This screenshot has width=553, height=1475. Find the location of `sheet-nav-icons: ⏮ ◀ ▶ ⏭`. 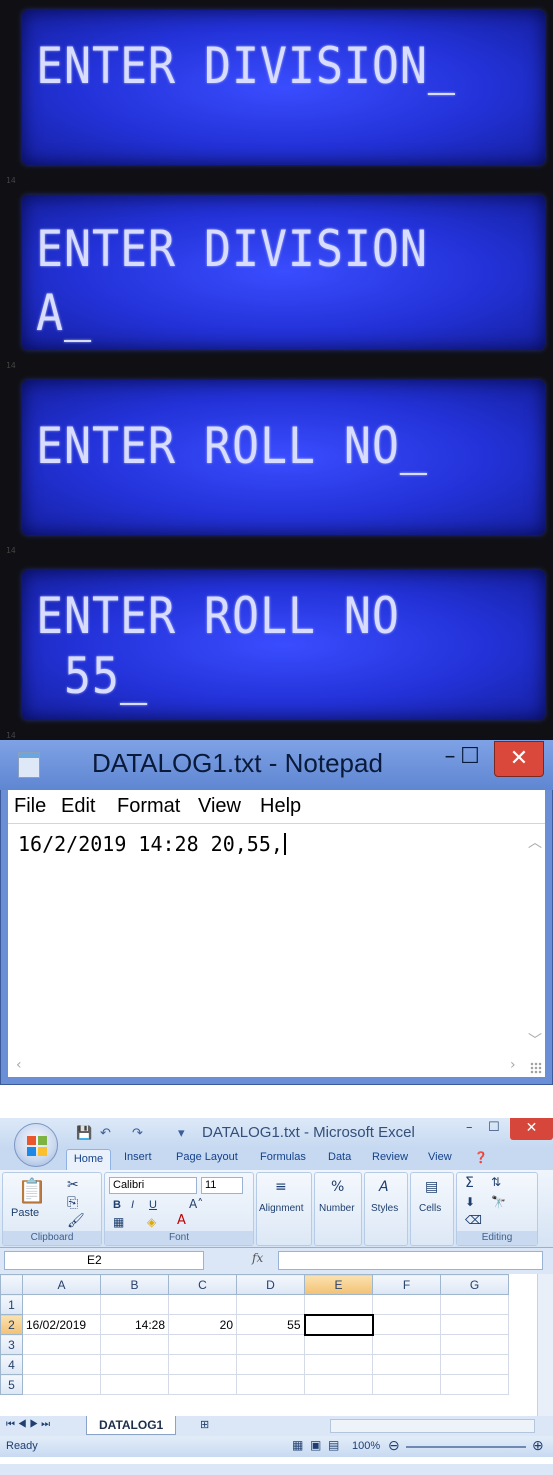

sheet-nav-icons: ⏮ ◀ ▶ ⏭ is located at coordinates (28, 1424).